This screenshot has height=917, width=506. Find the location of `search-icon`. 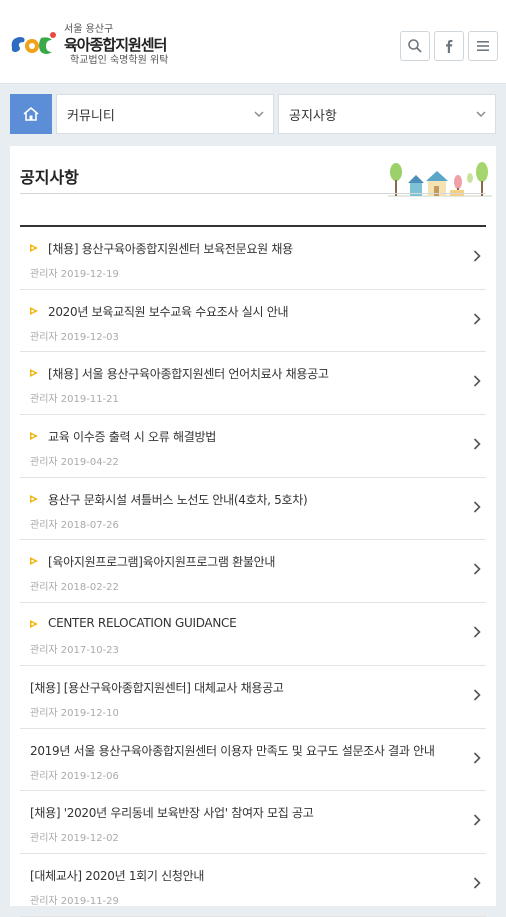

search-icon is located at coordinates (415, 46).